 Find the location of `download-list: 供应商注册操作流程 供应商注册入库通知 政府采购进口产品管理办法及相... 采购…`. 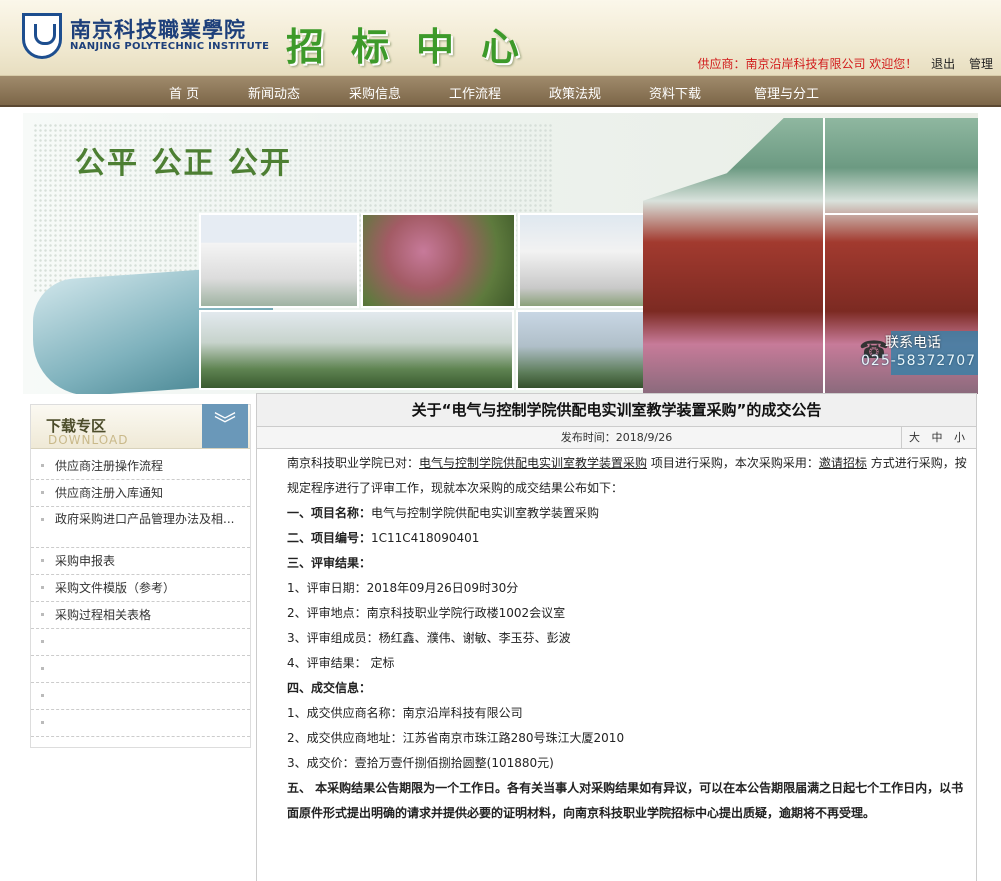

download-list: 供应商注册操作流程 供应商注册入库通知 政府采购进口产品管理办法及相... 采购… is located at coordinates (140, 595).